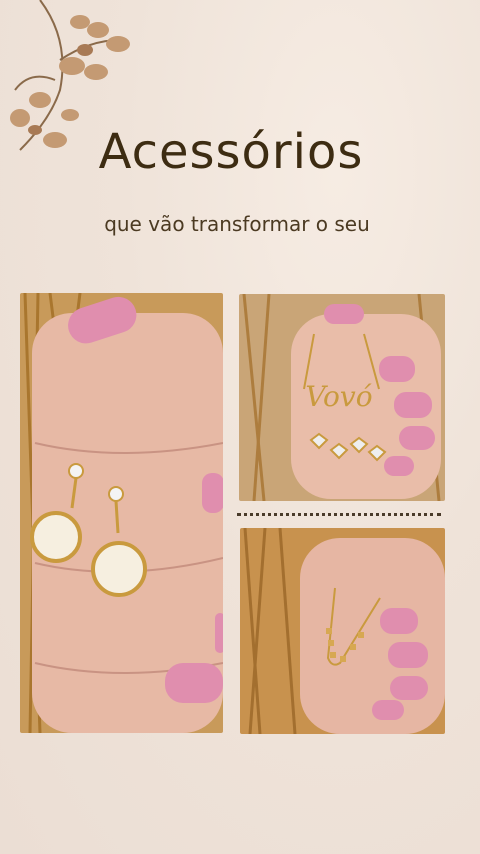 Image resolution: width=480 pixels, height=854 pixels. What do you see at coordinates (231, 152) in the screenshot?
I see `page-title: Acessórios` at bounding box center [231, 152].